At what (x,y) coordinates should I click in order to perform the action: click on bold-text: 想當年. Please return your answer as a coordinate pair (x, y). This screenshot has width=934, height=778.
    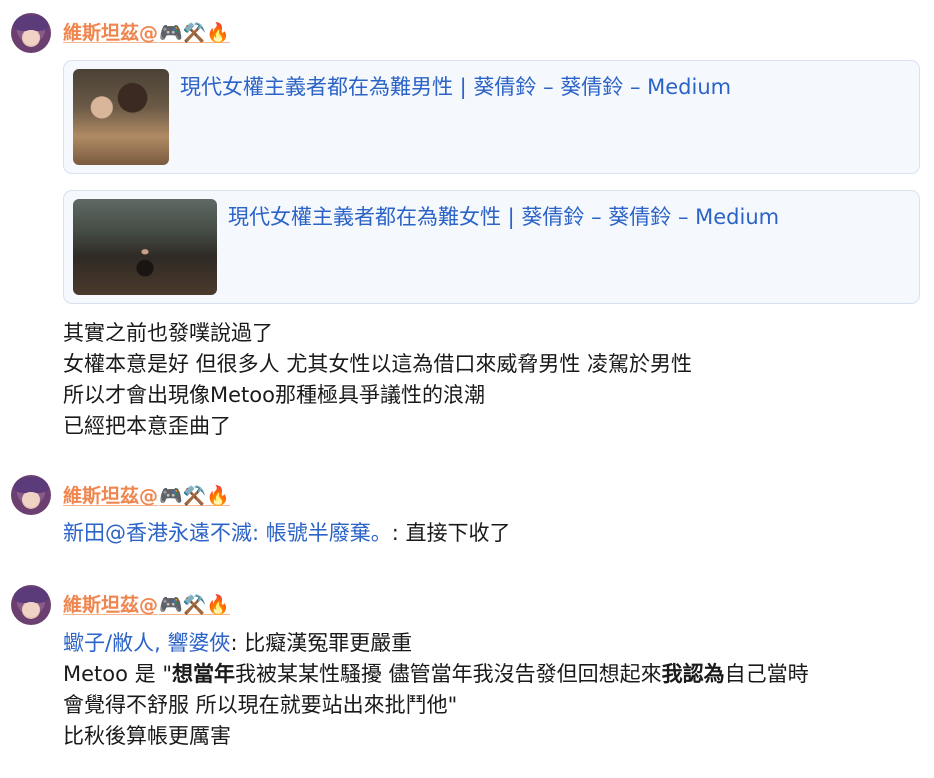
    Looking at the image, I should click on (203, 674).